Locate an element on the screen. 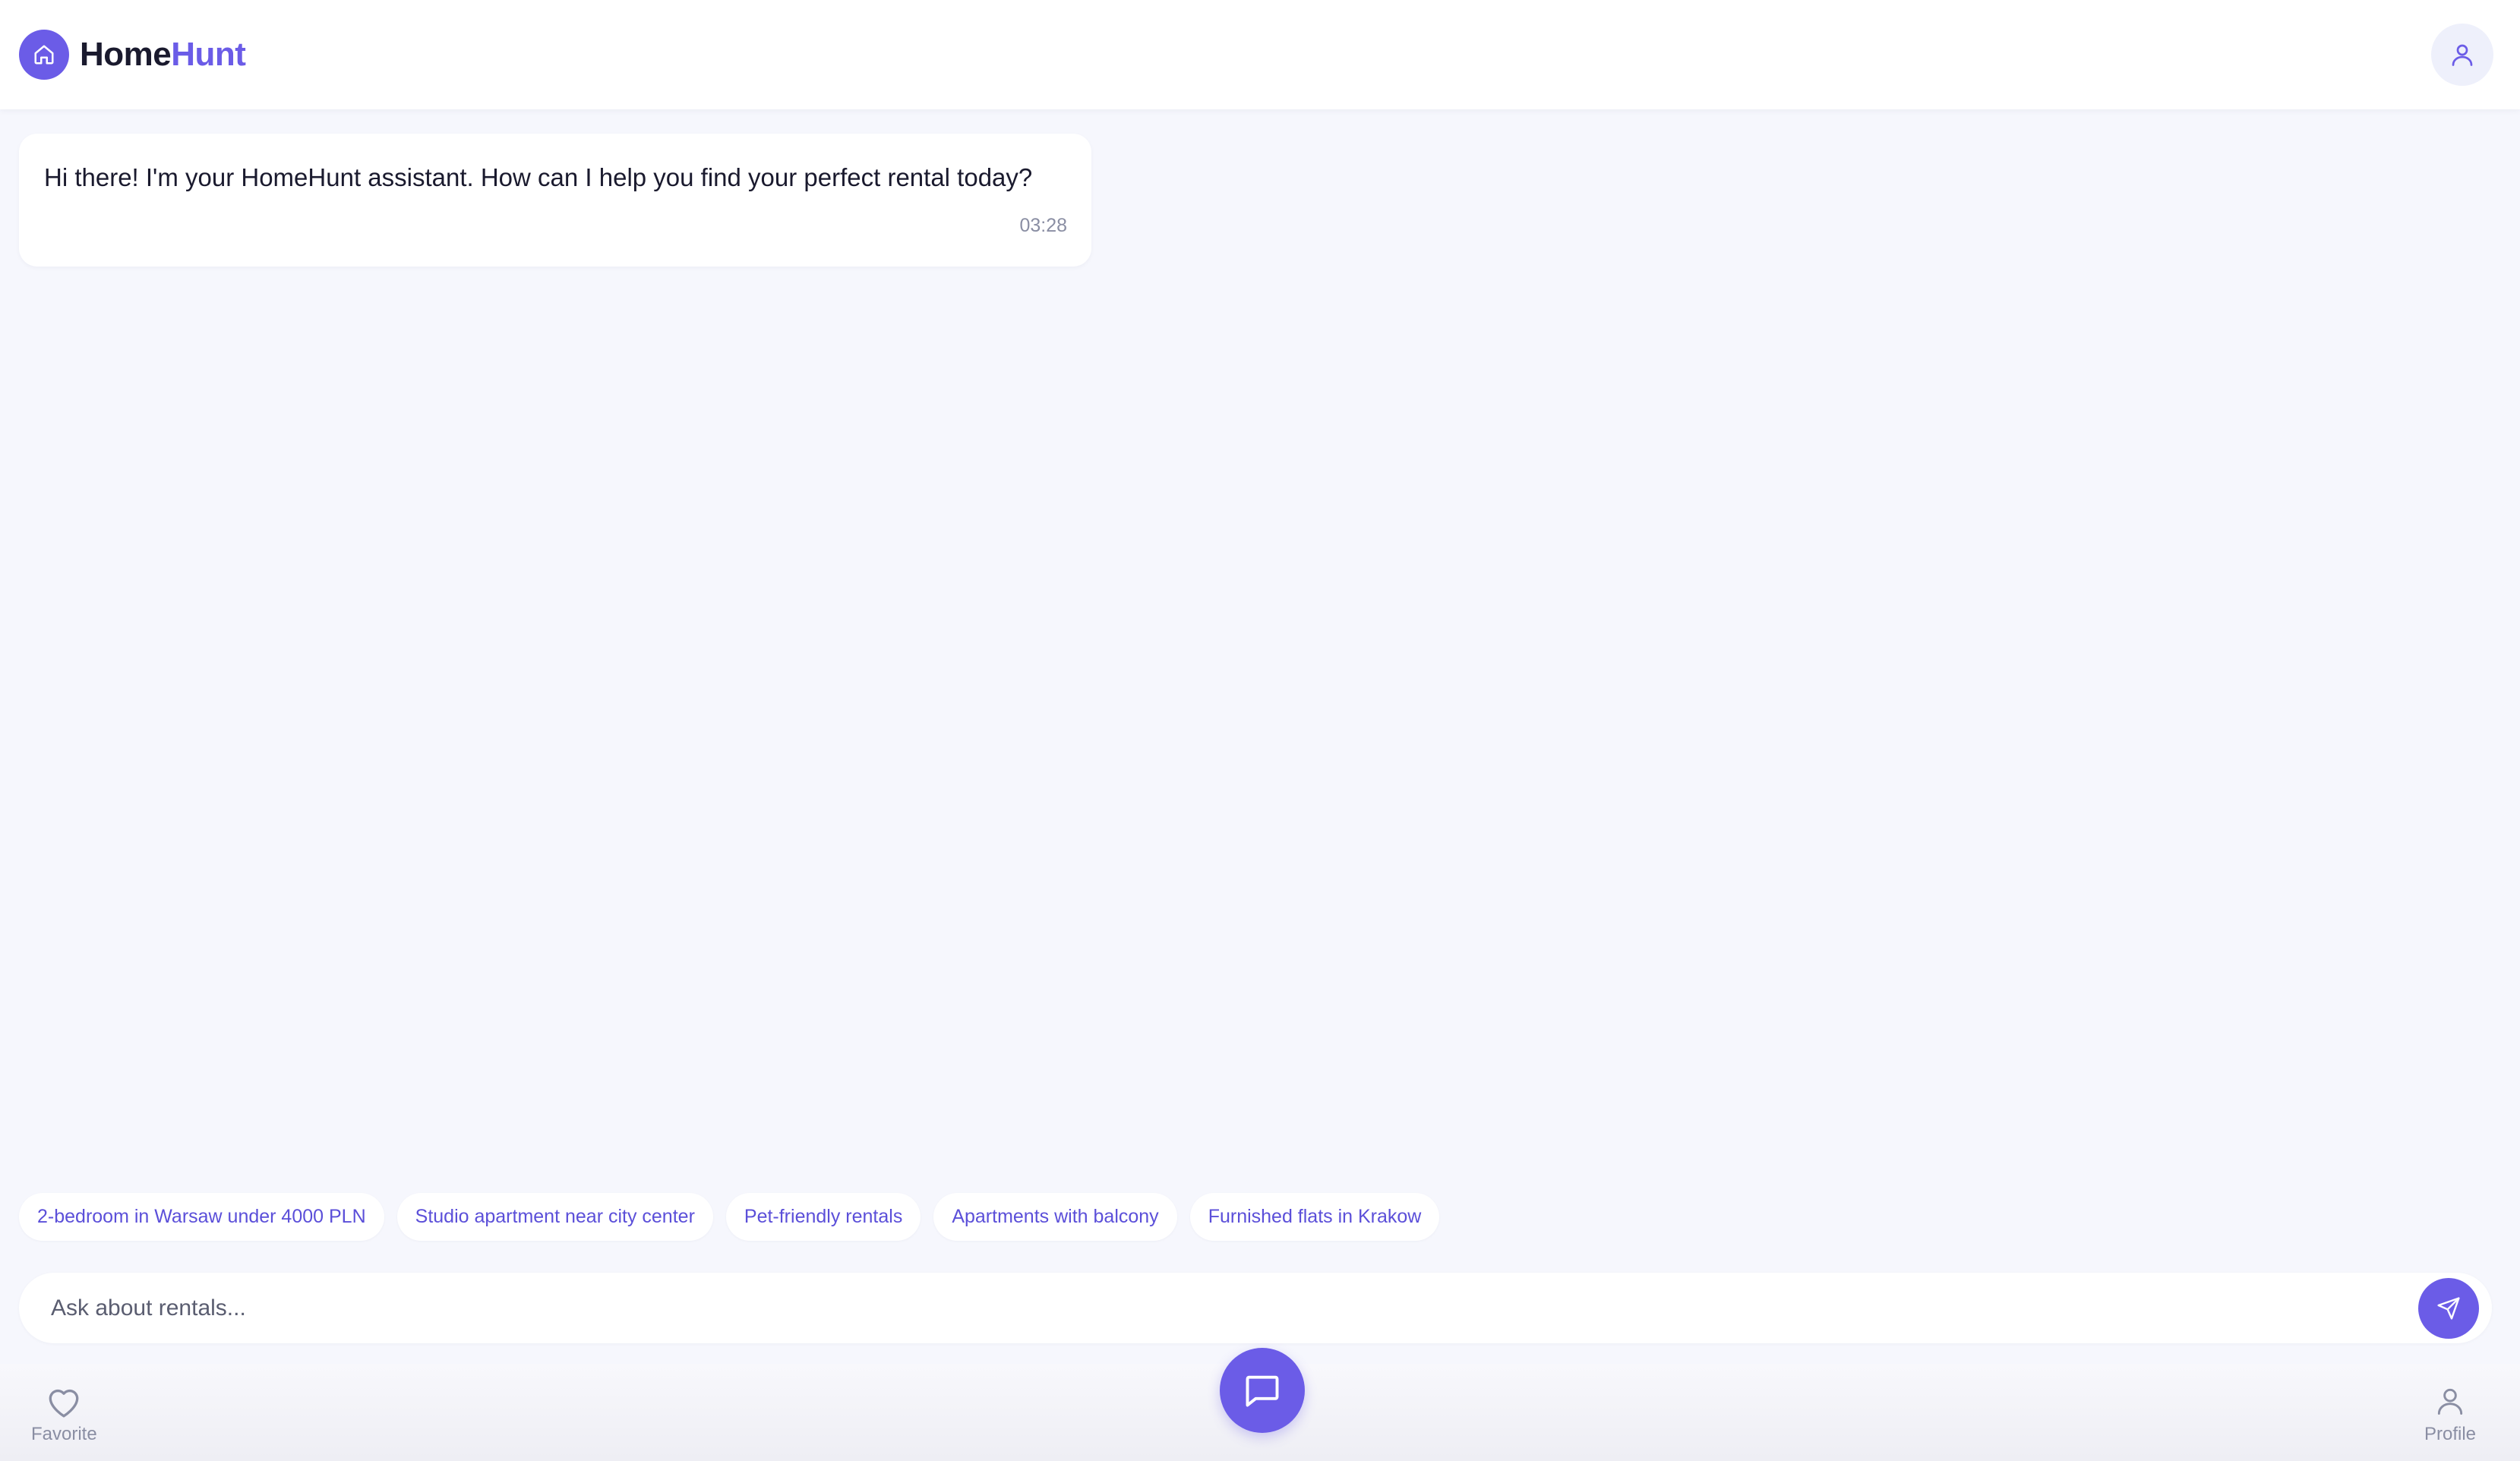  chat-bubble-icon is located at coordinates (1263, 1391).